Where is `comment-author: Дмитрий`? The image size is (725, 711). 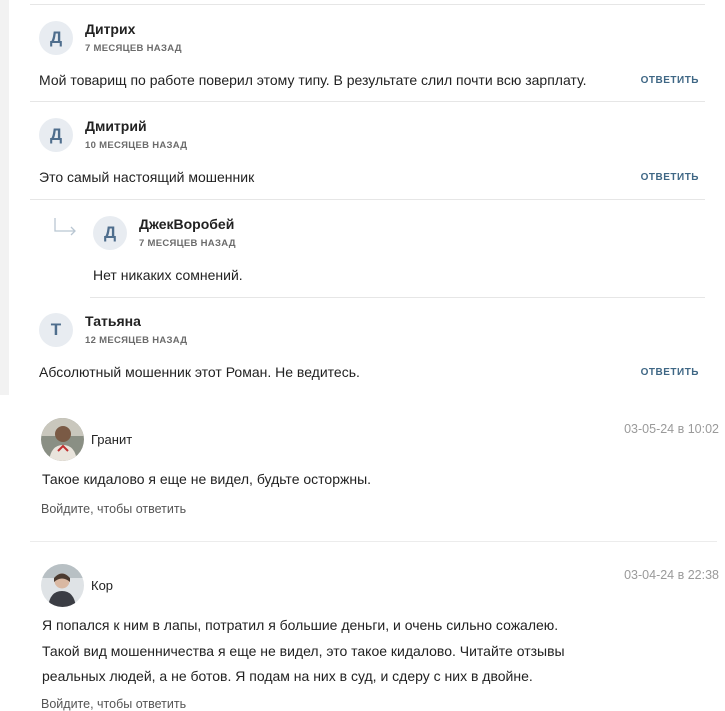 comment-author: Дмитрий is located at coordinates (116, 126).